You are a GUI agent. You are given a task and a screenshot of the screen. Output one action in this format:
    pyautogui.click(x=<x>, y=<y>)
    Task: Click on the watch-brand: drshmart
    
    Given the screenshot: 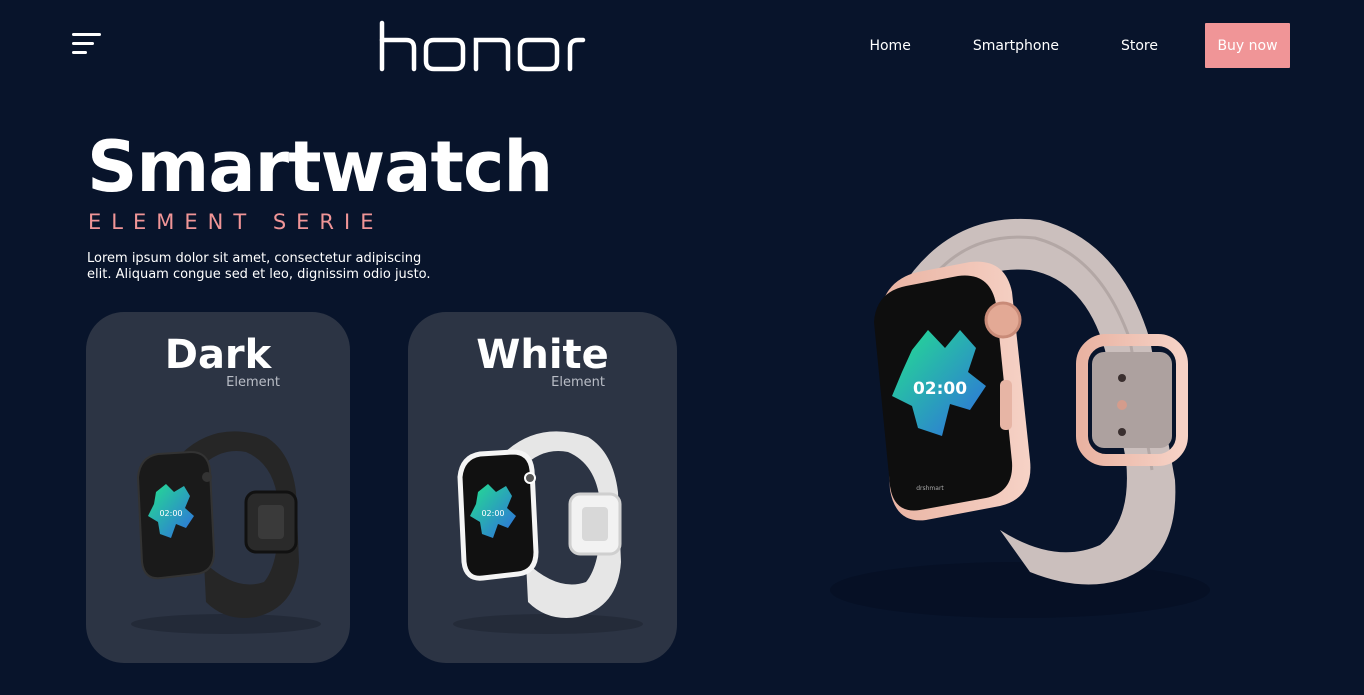 What is the action you would take?
    pyautogui.click(x=930, y=488)
    